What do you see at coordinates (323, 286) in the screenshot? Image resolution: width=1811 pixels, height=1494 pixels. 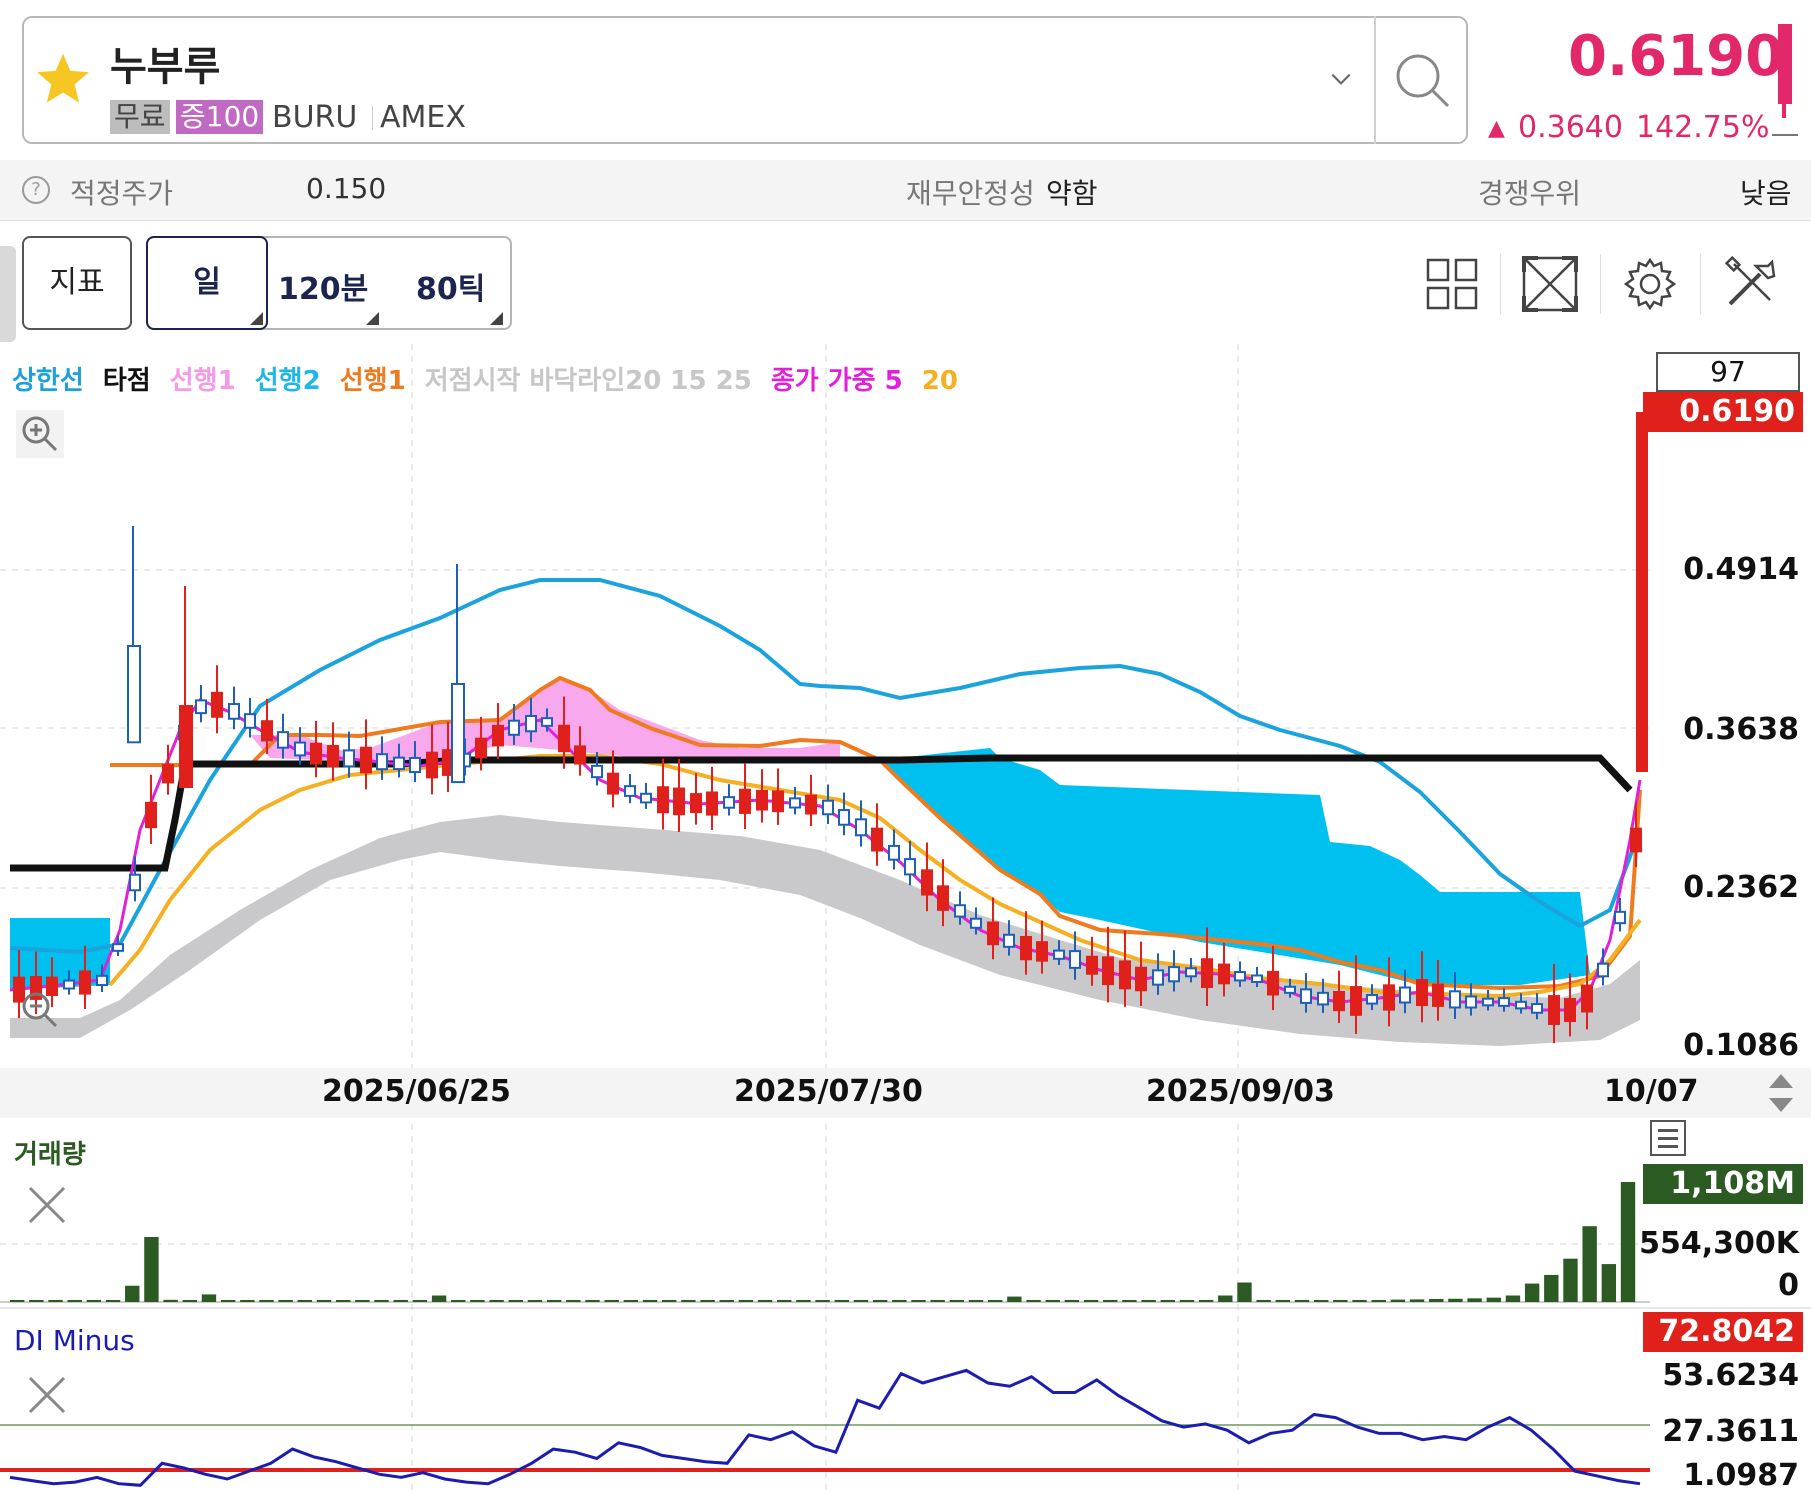 I see `period-120min-button: 120분` at bounding box center [323, 286].